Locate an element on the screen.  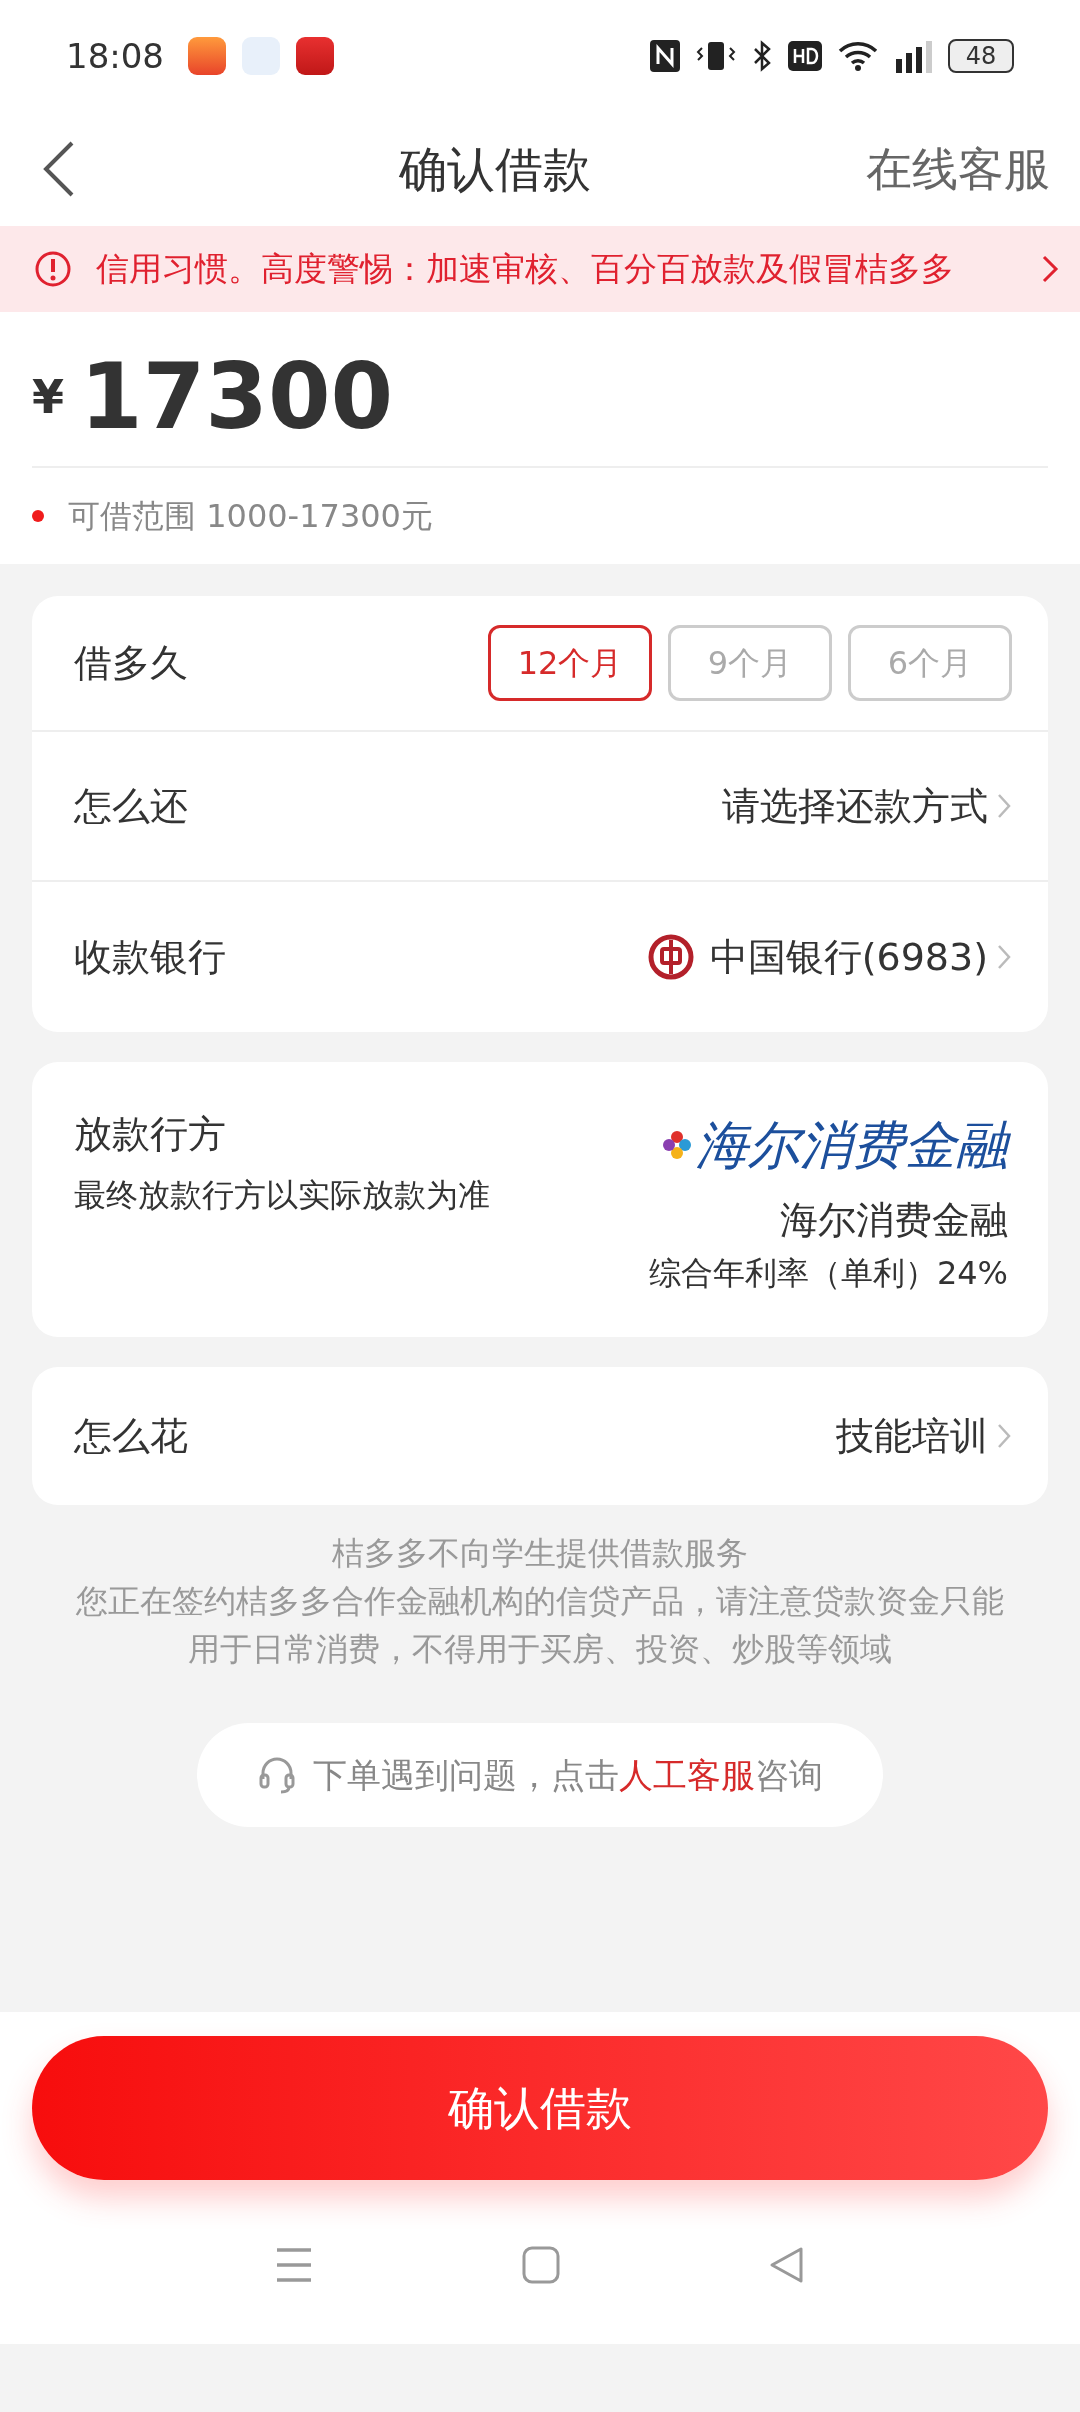
customer-service-link: 在线客服 is located at coordinates (958, 169).